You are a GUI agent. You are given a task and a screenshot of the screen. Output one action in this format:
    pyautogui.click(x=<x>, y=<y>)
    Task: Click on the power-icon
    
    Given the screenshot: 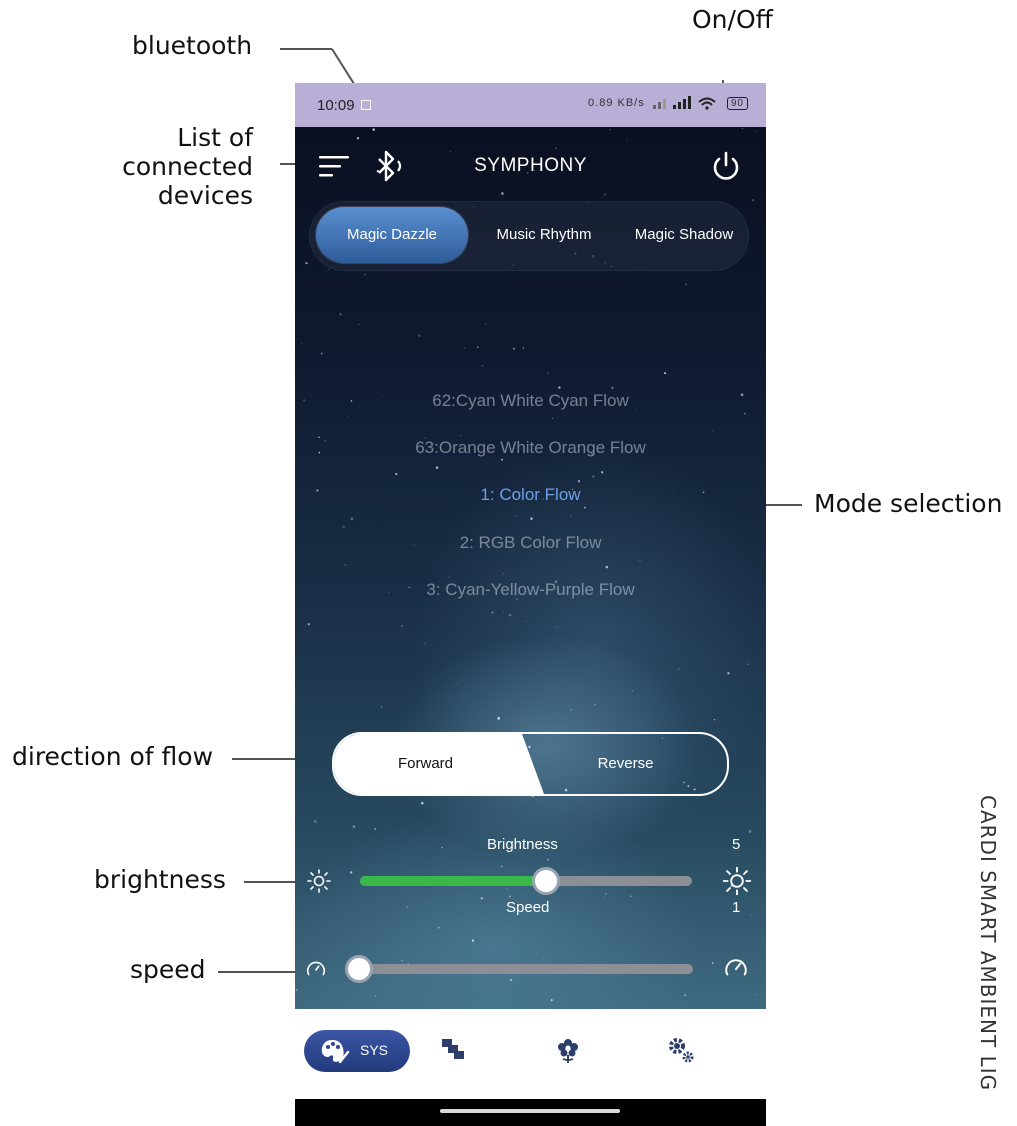 What is the action you would take?
    pyautogui.click(x=726, y=166)
    